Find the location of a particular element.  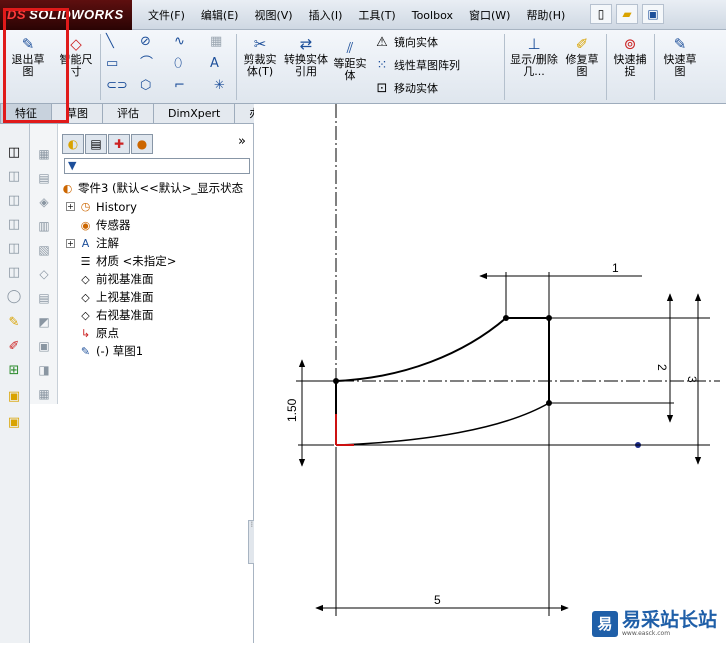

extrude-cut-icon: ◫ is located at coordinates (14, 249).